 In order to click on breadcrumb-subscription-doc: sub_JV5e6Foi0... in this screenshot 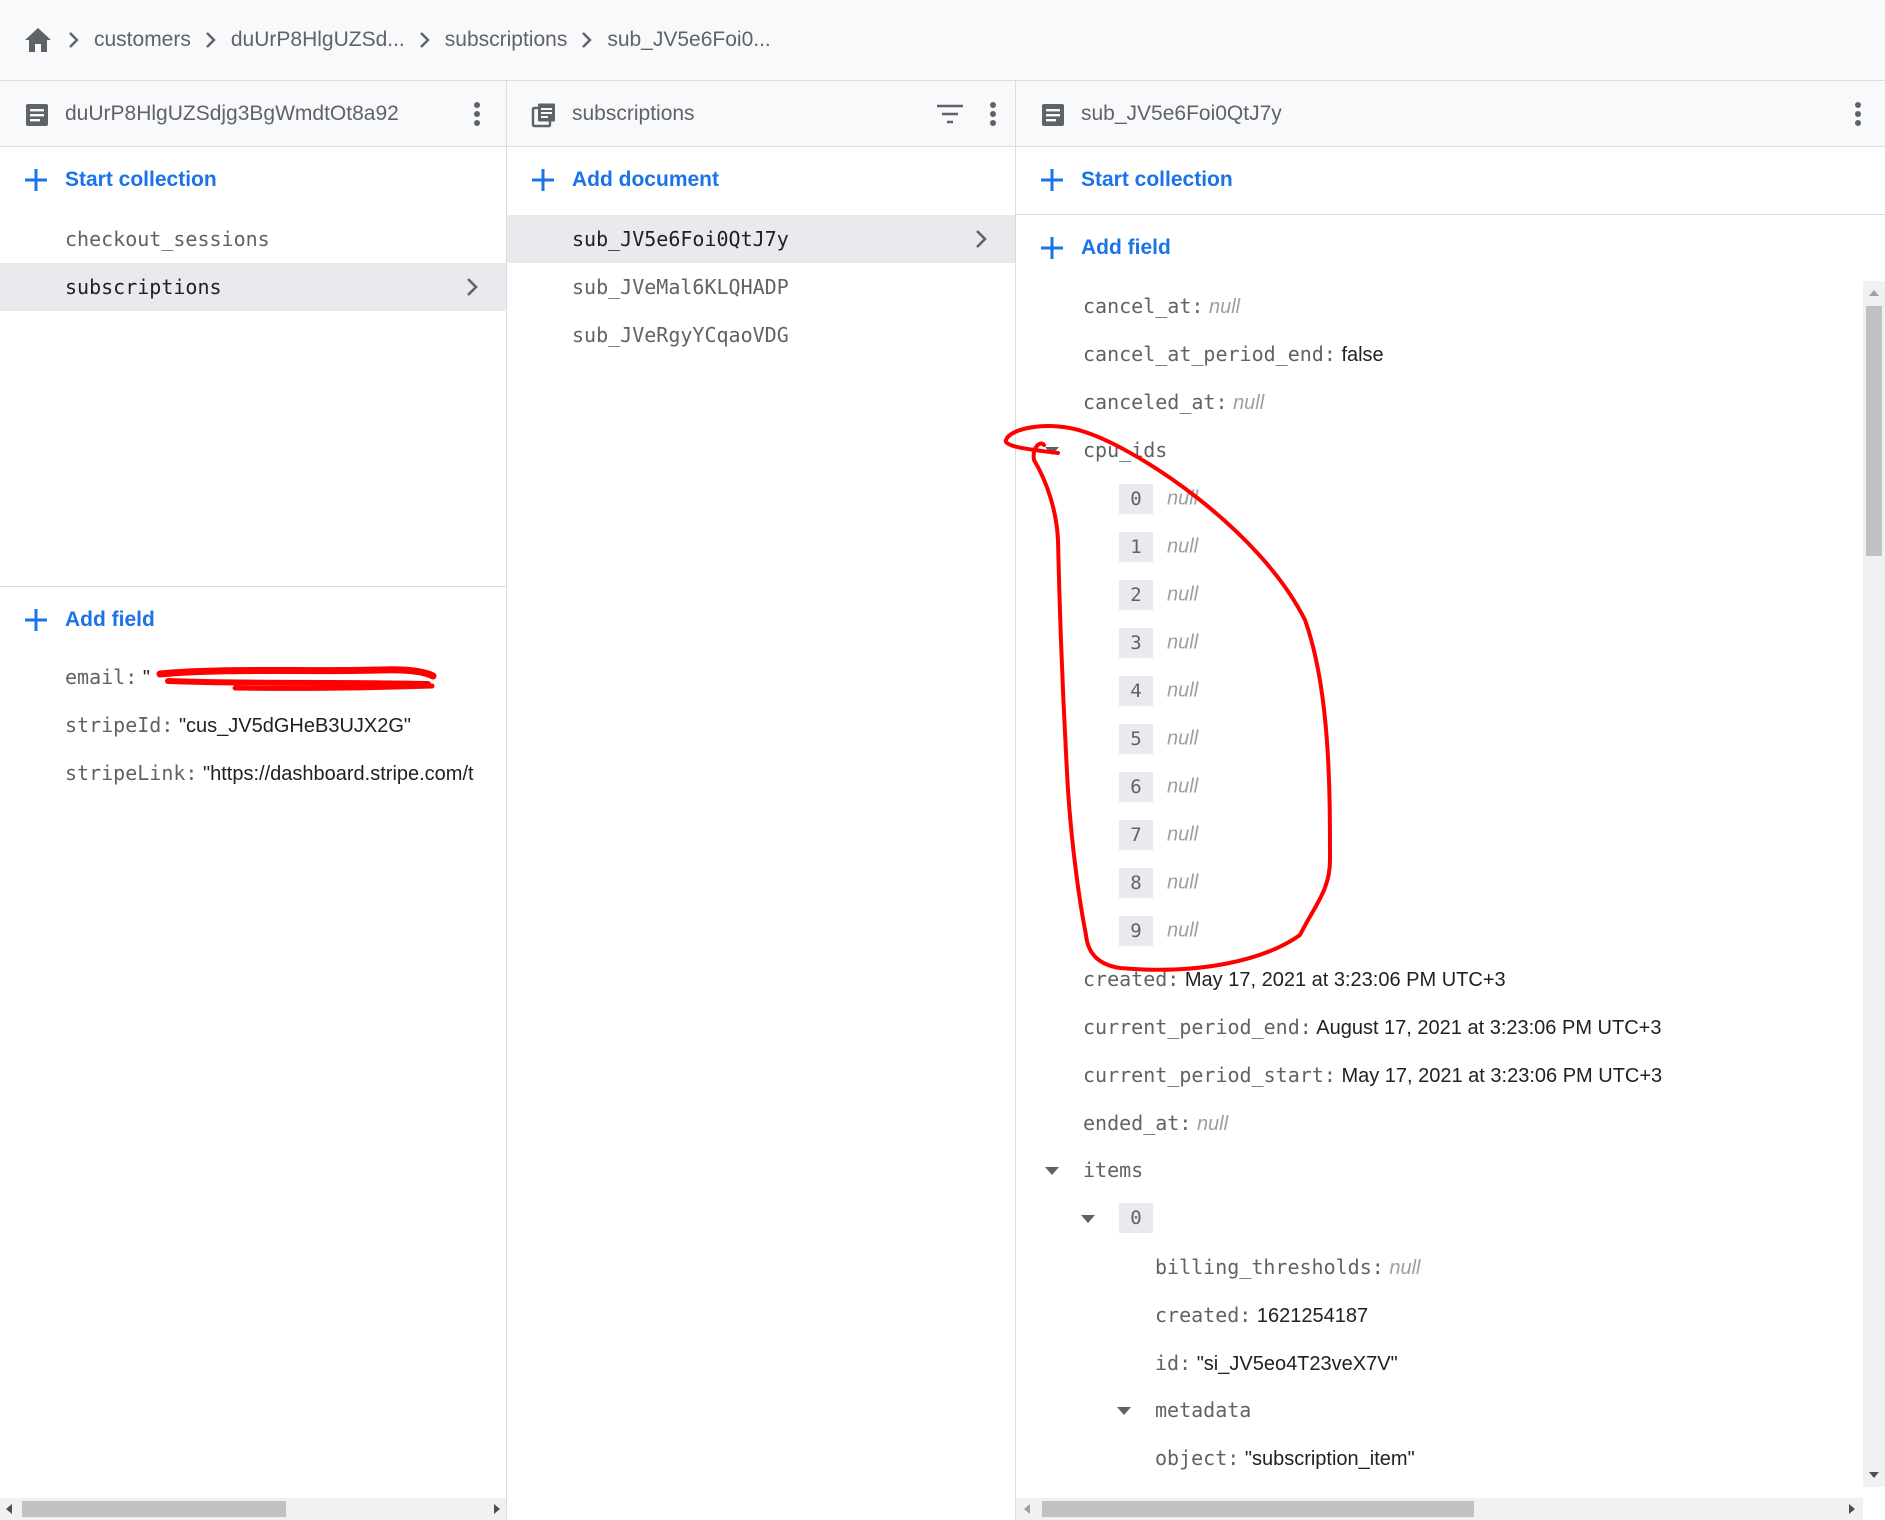, I will do `click(688, 40)`.